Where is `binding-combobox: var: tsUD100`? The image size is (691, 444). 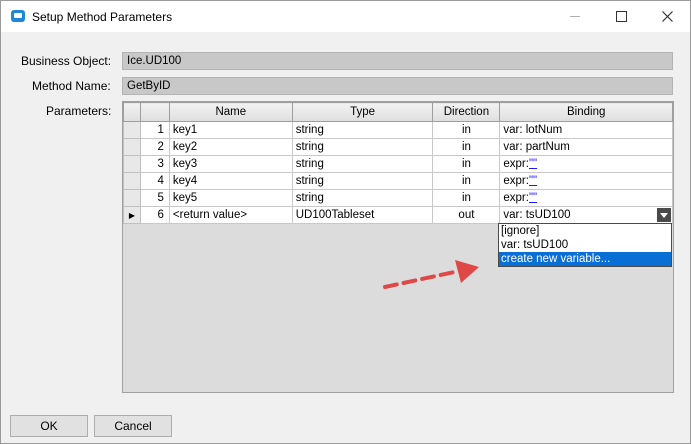
binding-combobox: var: tsUD100 is located at coordinates (586, 215).